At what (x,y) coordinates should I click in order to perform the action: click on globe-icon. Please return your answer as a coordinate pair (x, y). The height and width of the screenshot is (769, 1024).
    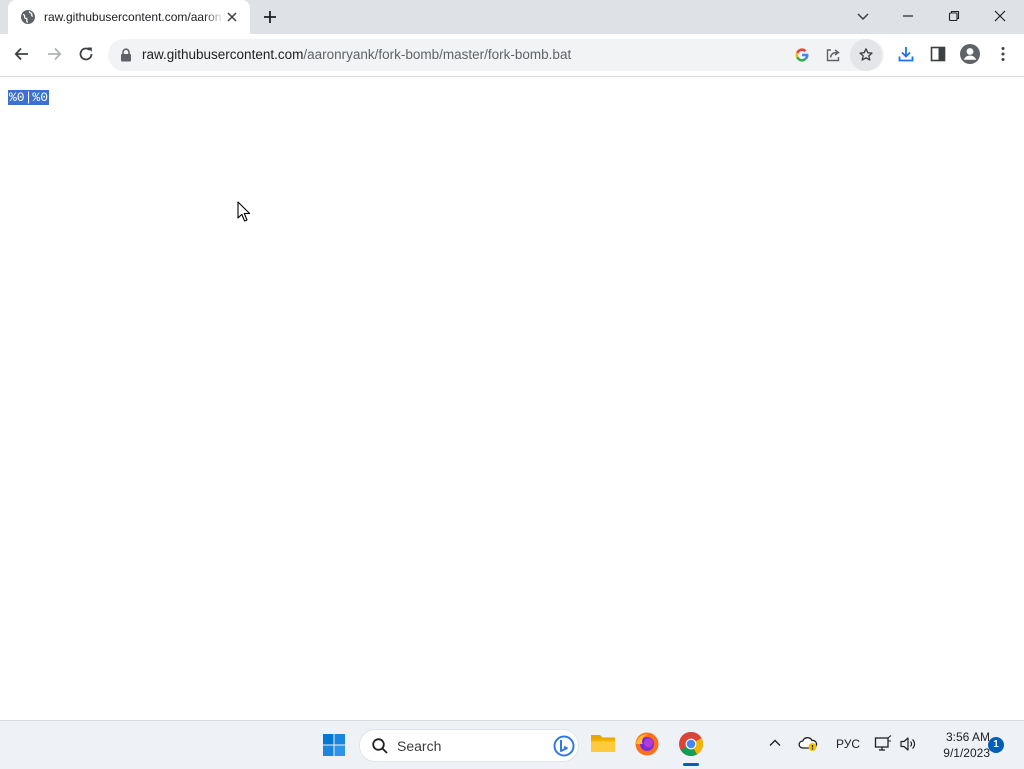
    Looking at the image, I should click on (28, 17).